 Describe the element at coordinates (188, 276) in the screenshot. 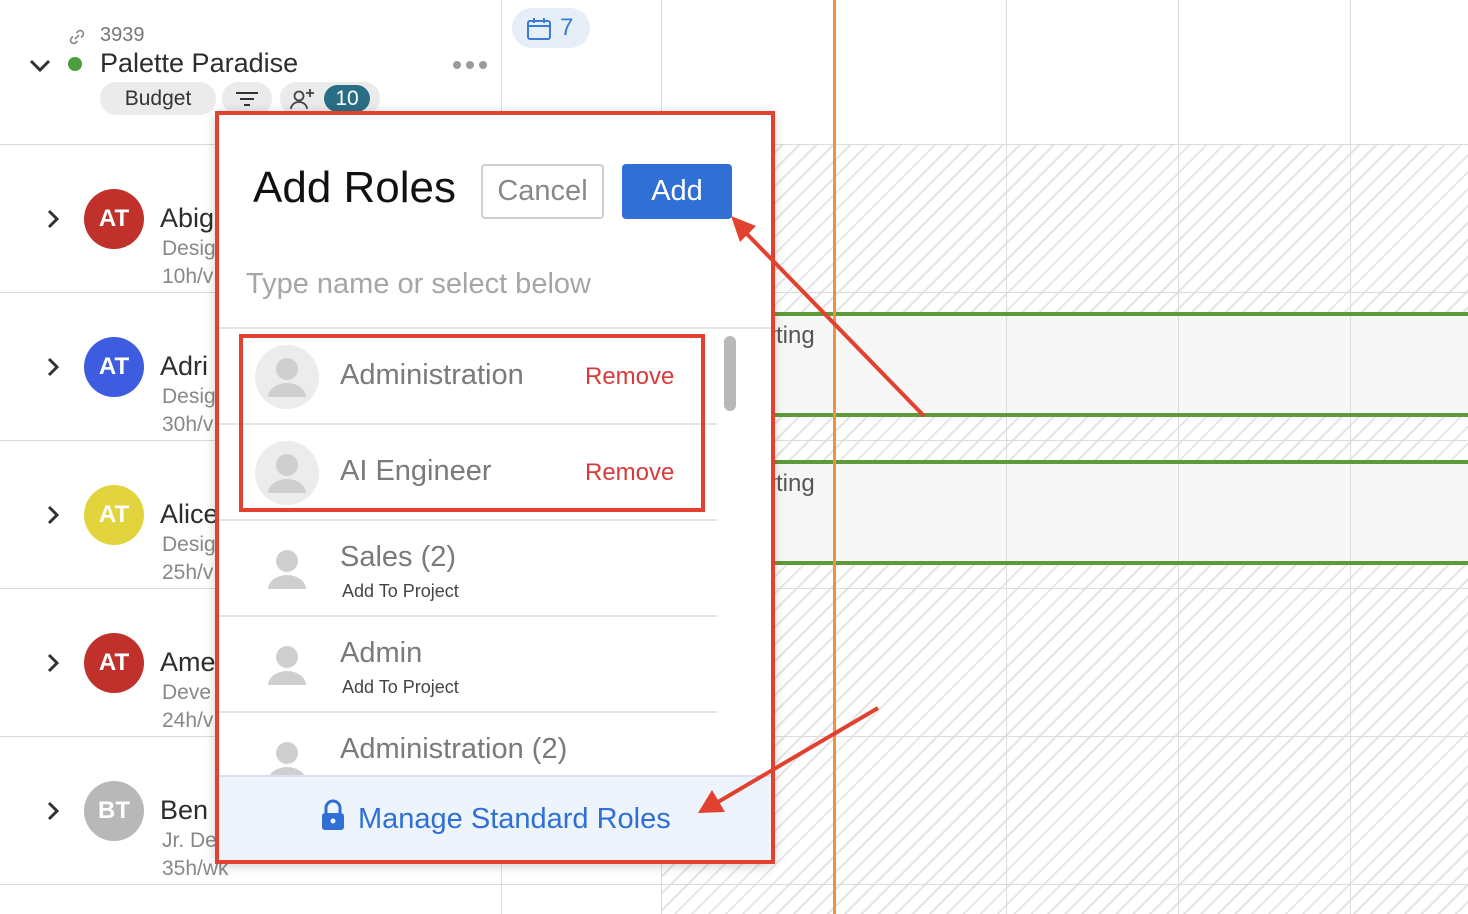

I see `member-hours: 10h/v` at that location.